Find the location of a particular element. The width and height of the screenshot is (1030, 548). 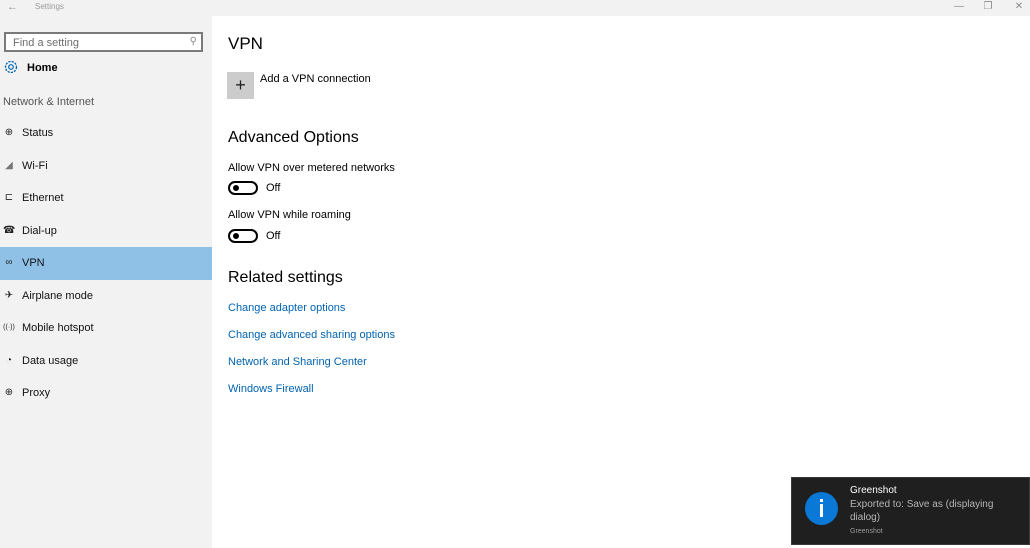

window-title: Settings is located at coordinates (49, 6).